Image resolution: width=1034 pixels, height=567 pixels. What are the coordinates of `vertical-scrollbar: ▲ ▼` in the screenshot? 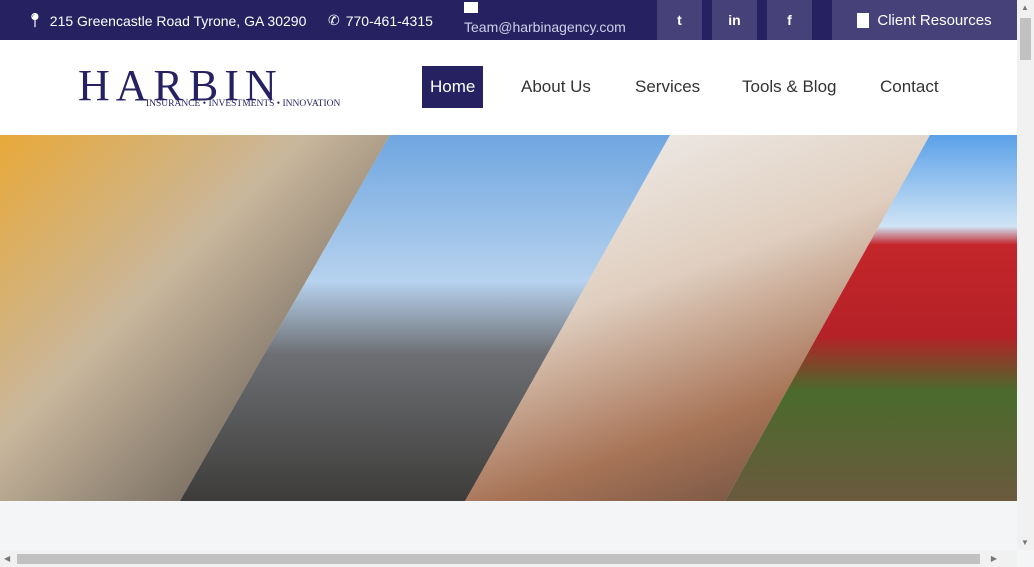 It's located at (1025, 275).